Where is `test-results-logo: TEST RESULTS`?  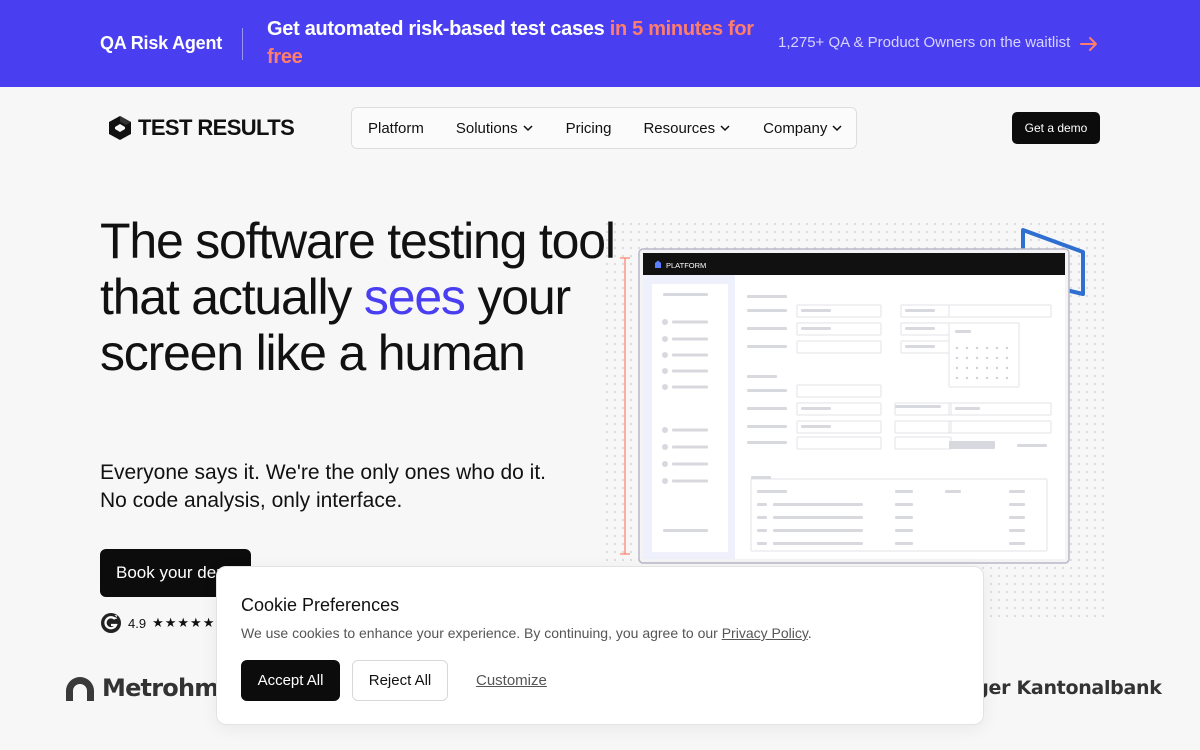
test-results-logo: TEST RESULTS is located at coordinates (200, 128).